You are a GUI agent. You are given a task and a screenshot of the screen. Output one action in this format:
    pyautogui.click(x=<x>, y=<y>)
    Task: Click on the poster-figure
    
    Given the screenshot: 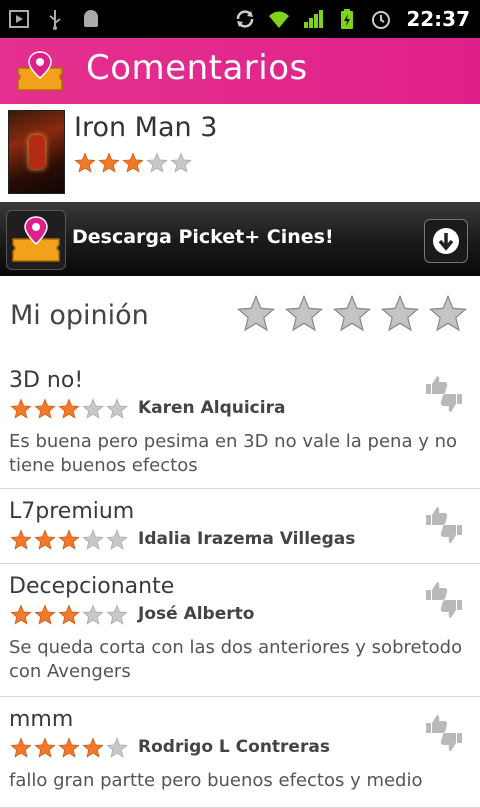 What is the action you would take?
    pyautogui.click(x=37, y=152)
    